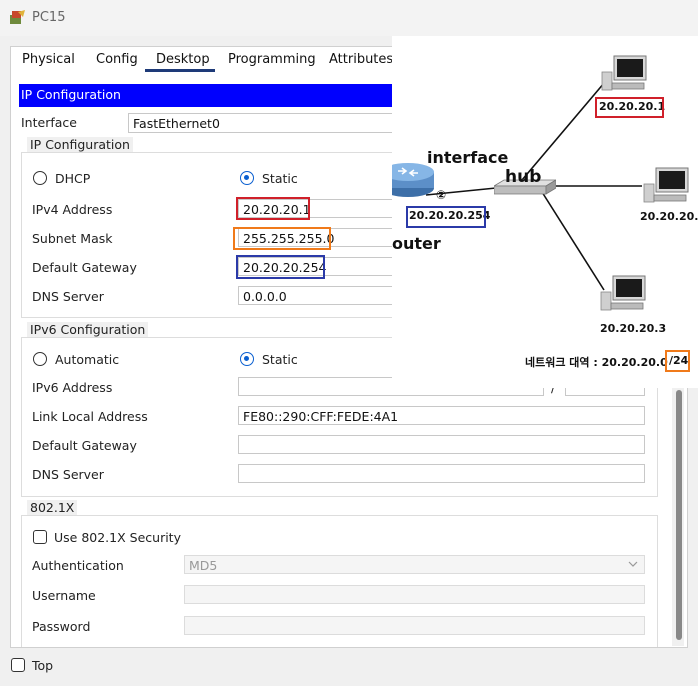 Image resolution: width=698 pixels, height=686 pixels. Describe the element at coordinates (624, 73) in the screenshot. I see `pc1-computer-icon` at that location.